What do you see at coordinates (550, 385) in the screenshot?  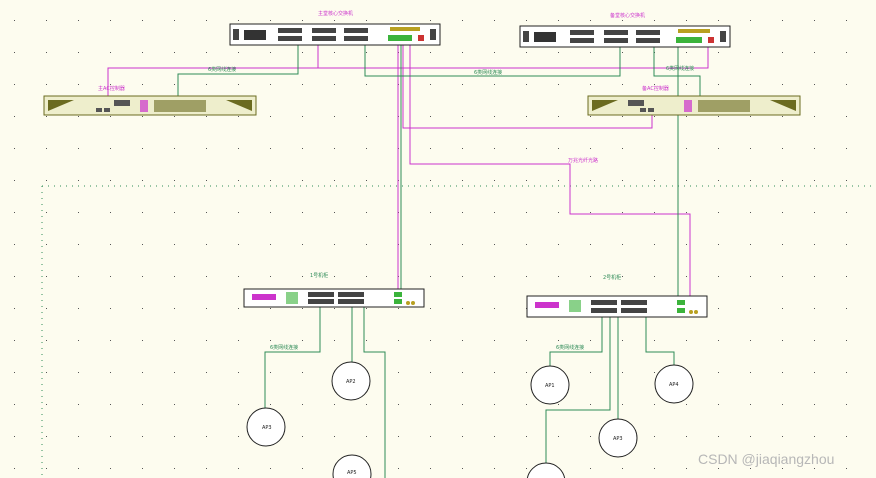 I see `access-point-ap1: AP1` at bounding box center [550, 385].